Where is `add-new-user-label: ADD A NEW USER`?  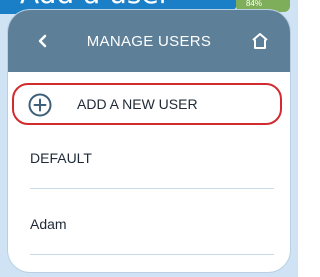
add-new-user-label: ADD A NEW USER is located at coordinates (137, 104).